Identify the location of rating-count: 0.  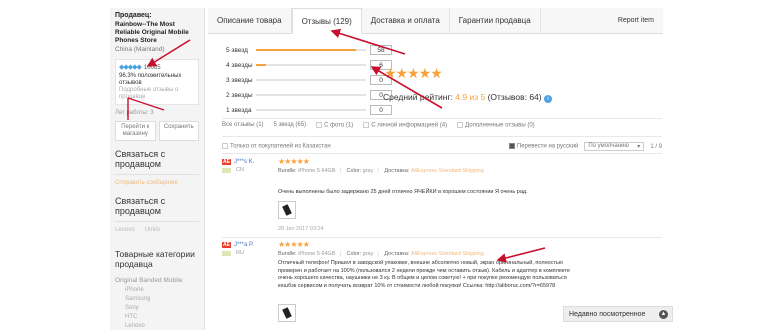
(381, 110).